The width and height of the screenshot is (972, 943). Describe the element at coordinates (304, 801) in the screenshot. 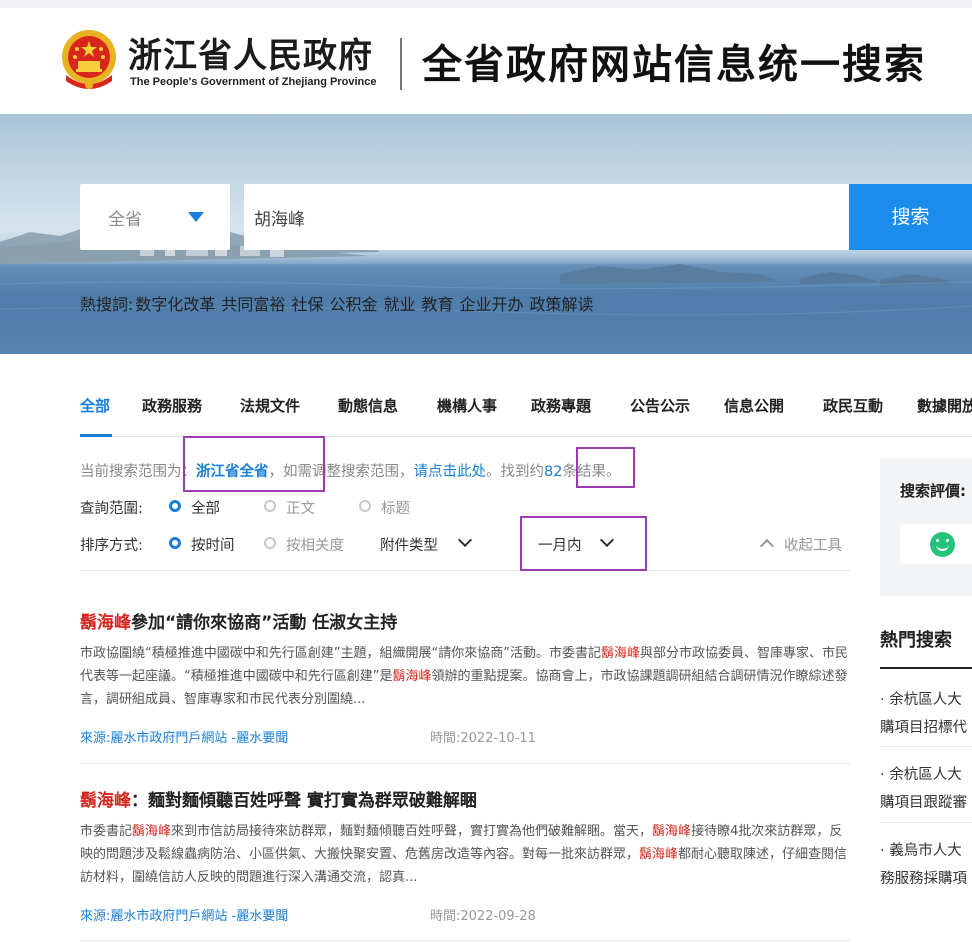

I see `result-title-text: ：麵對麵傾聽百姓呼聲 實打實為群眾破難解睏` at that location.